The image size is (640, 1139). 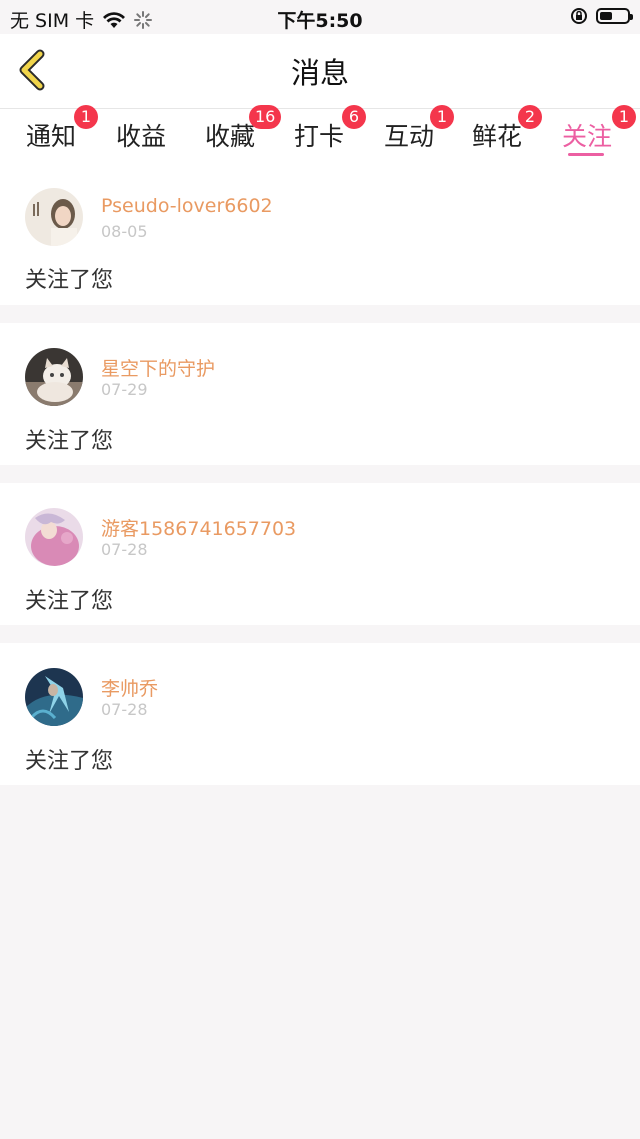 I want to click on status-bar: 无 SIM 卡 下午5:50, so click(x=320, y=17).